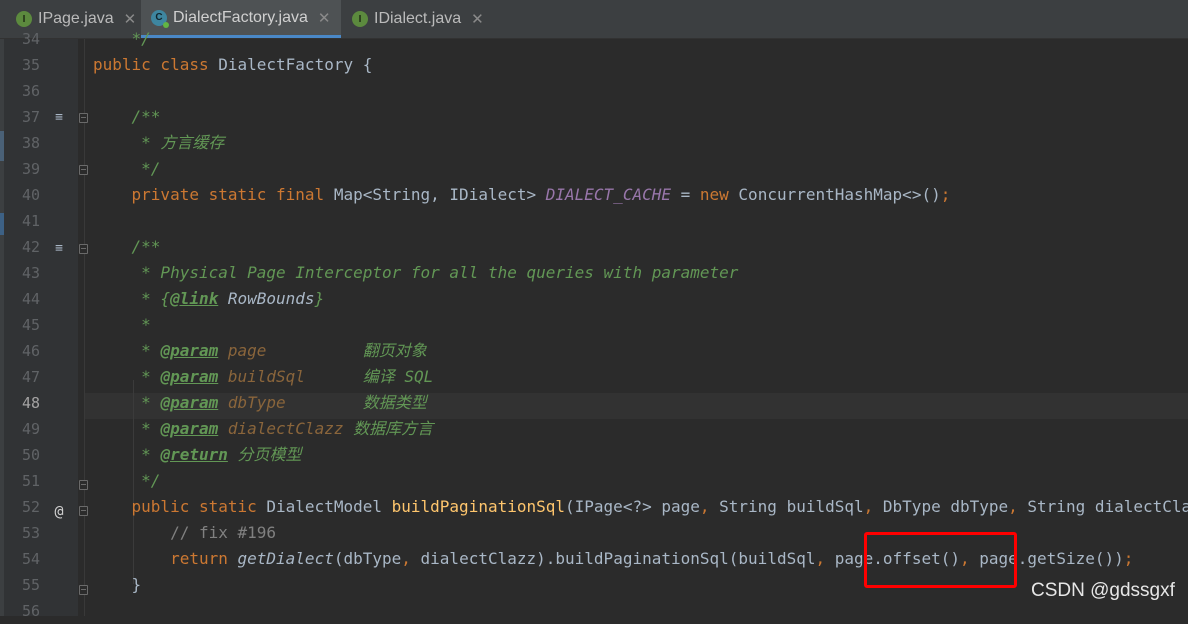 This screenshot has width=1188, height=624. I want to click on code-token: * {, so click(132, 298).